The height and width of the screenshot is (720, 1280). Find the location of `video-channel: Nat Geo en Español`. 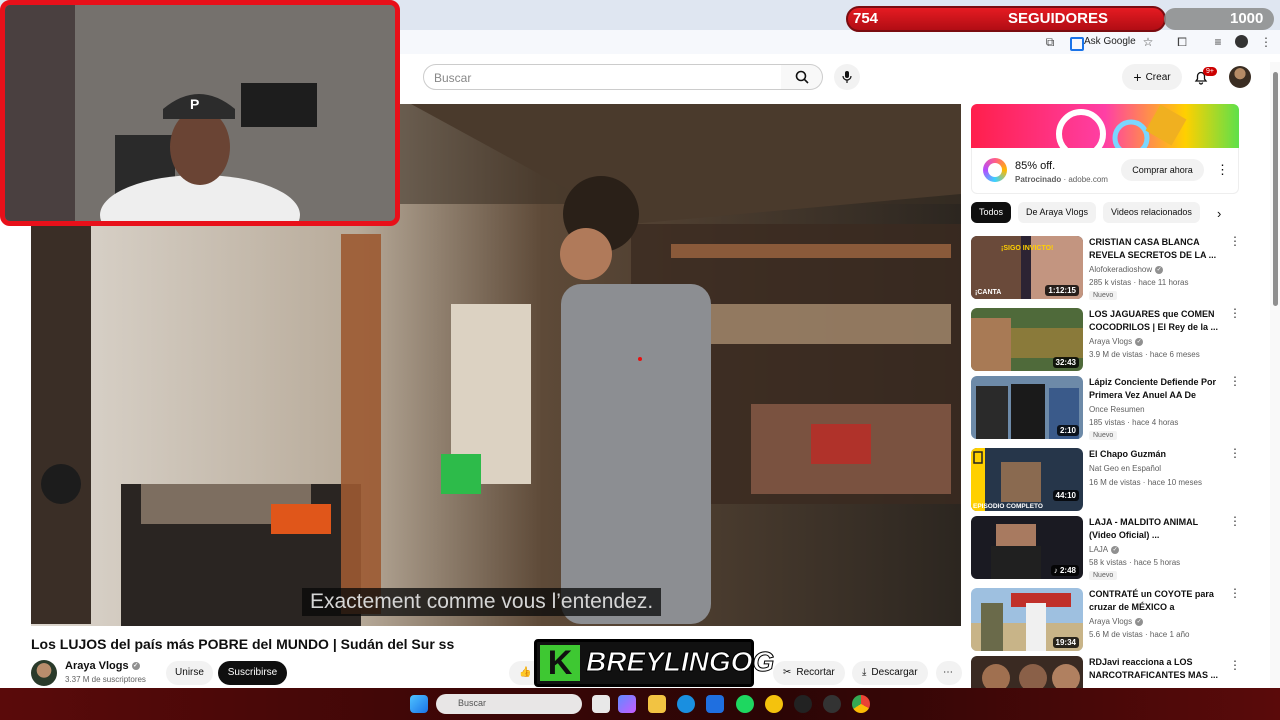

video-channel: Nat Geo en Español is located at coordinates (1125, 468).